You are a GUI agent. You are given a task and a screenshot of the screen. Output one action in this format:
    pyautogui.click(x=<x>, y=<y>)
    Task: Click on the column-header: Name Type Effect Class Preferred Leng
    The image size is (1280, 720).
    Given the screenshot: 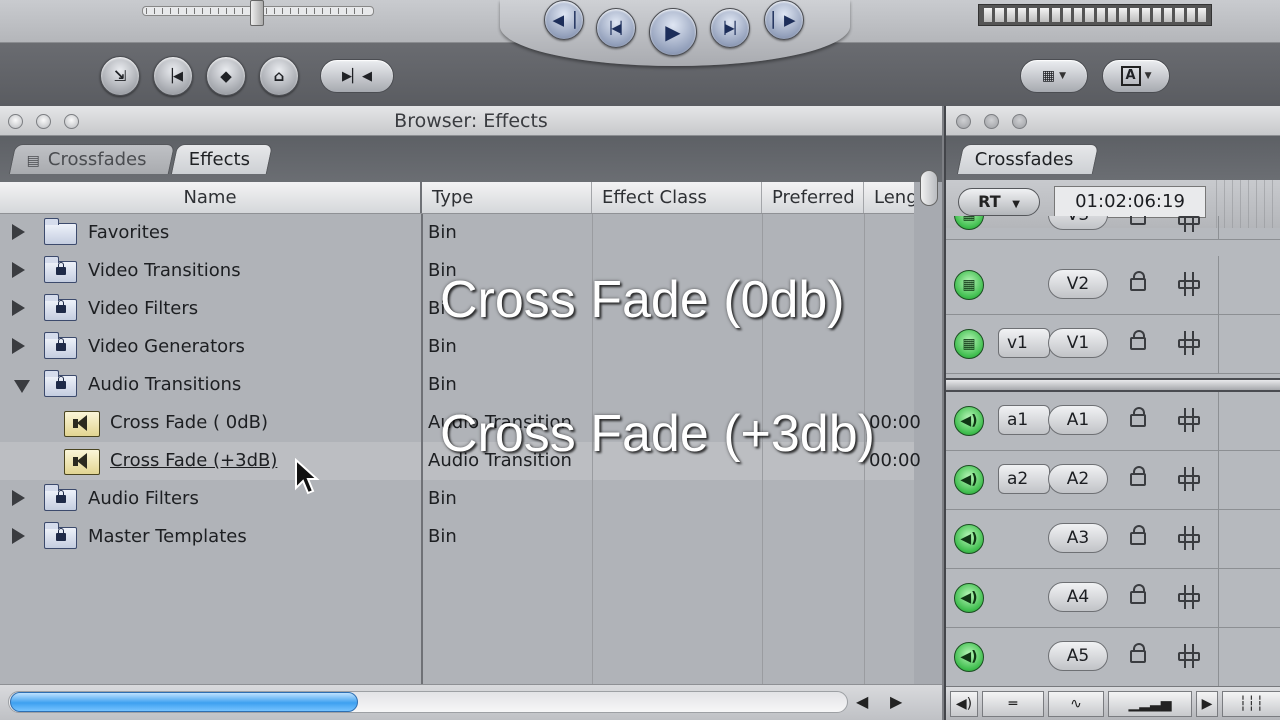 What is the action you would take?
    pyautogui.click(x=457, y=198)
    